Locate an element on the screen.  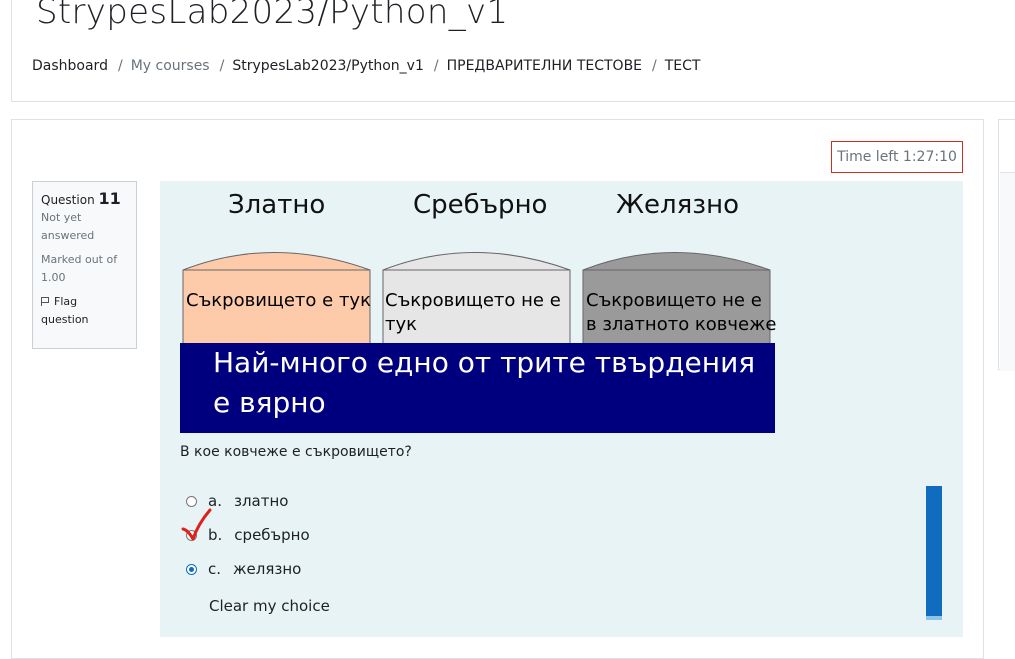
breadcrumb-dashboard: Dashboard is located at coordinates (70, 66).